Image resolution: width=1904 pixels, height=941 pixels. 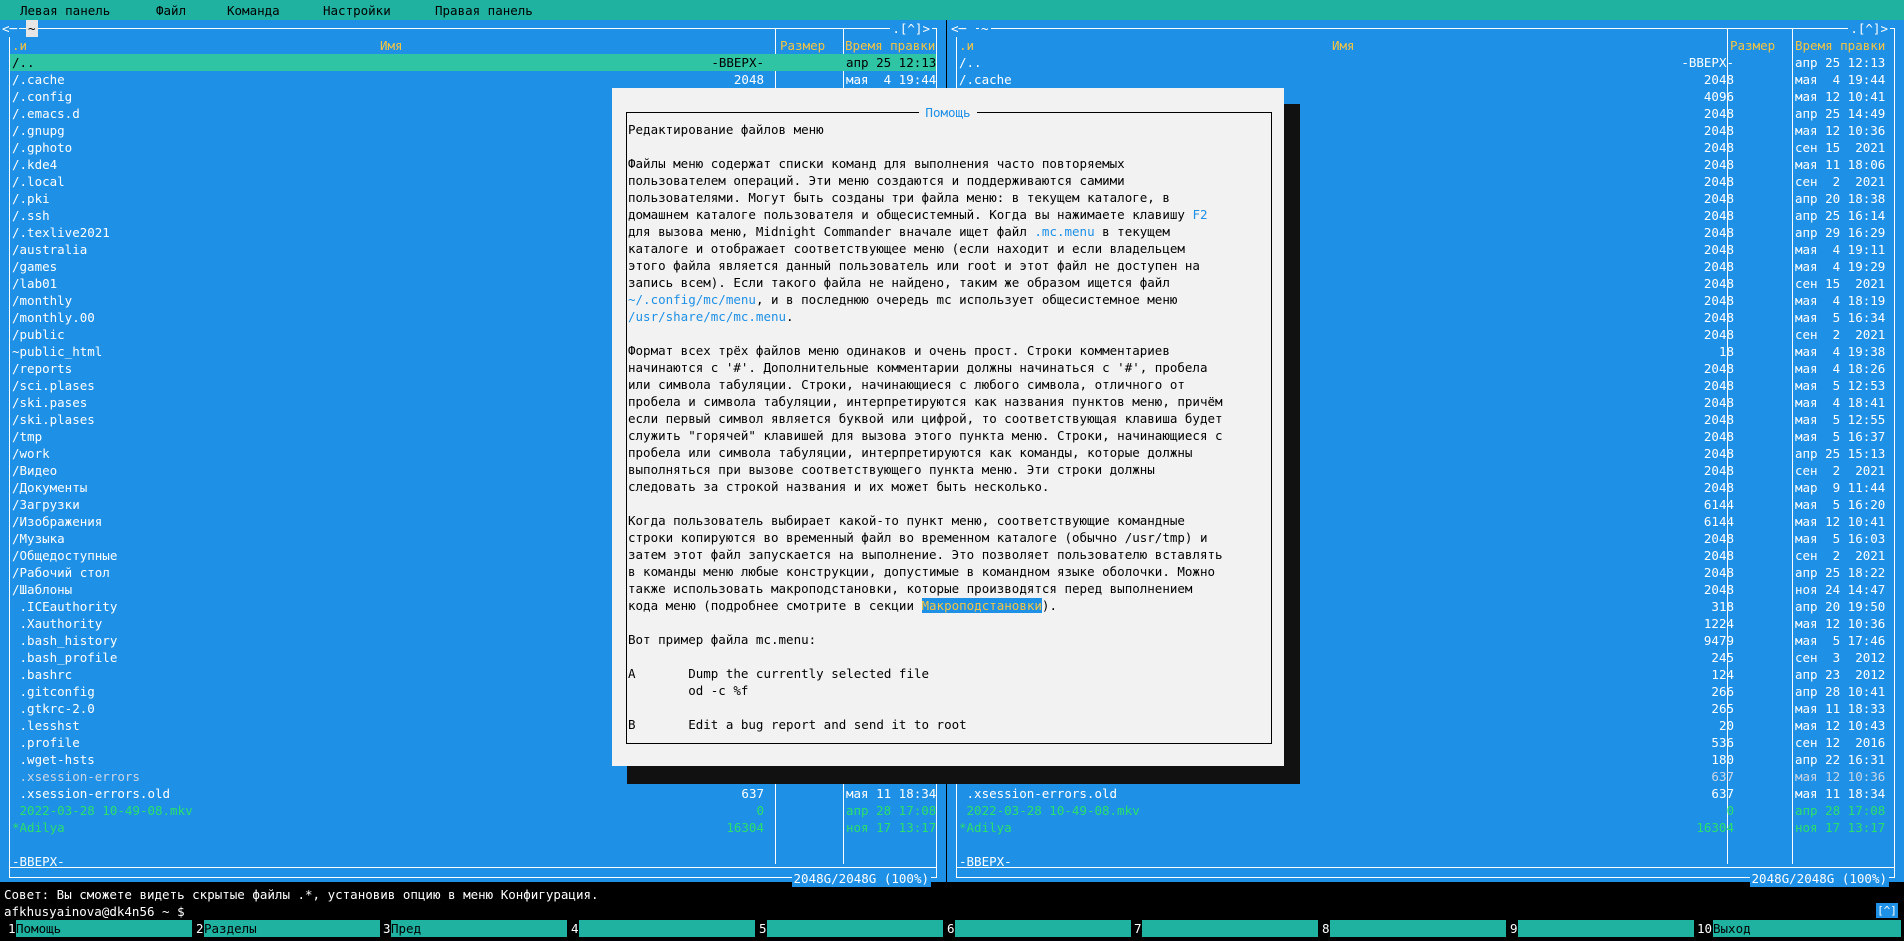 I want to click on file-mtime: мая 5 12:53, so click(x=1840, y=385).